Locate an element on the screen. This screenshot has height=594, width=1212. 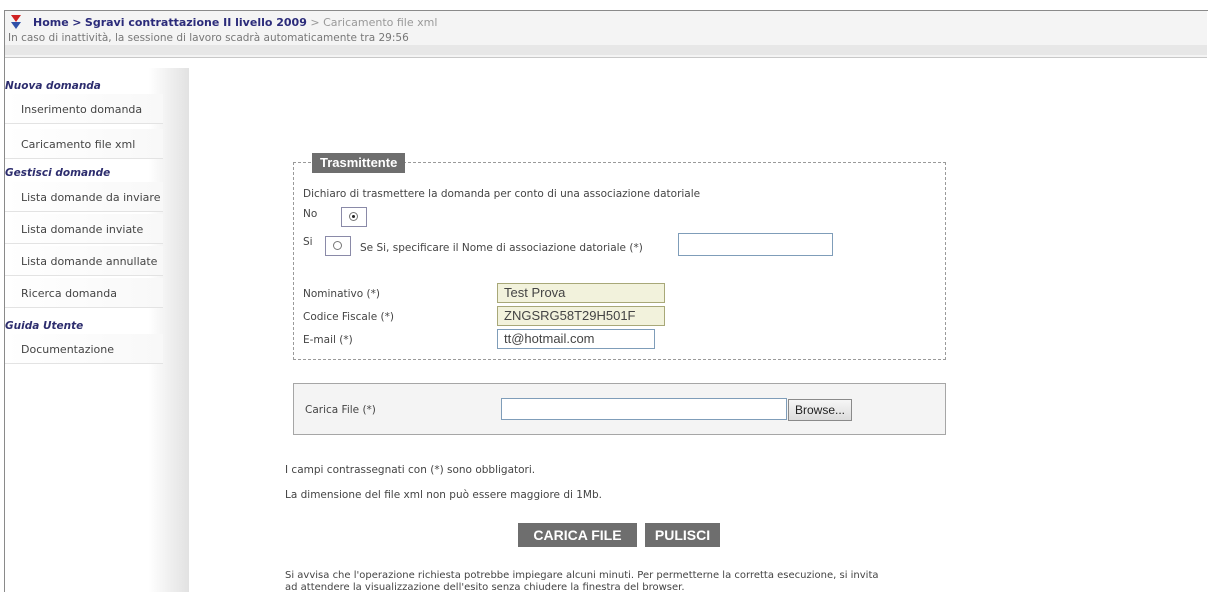
email-label: E-mail (*) is located at coordinates (328, 340).